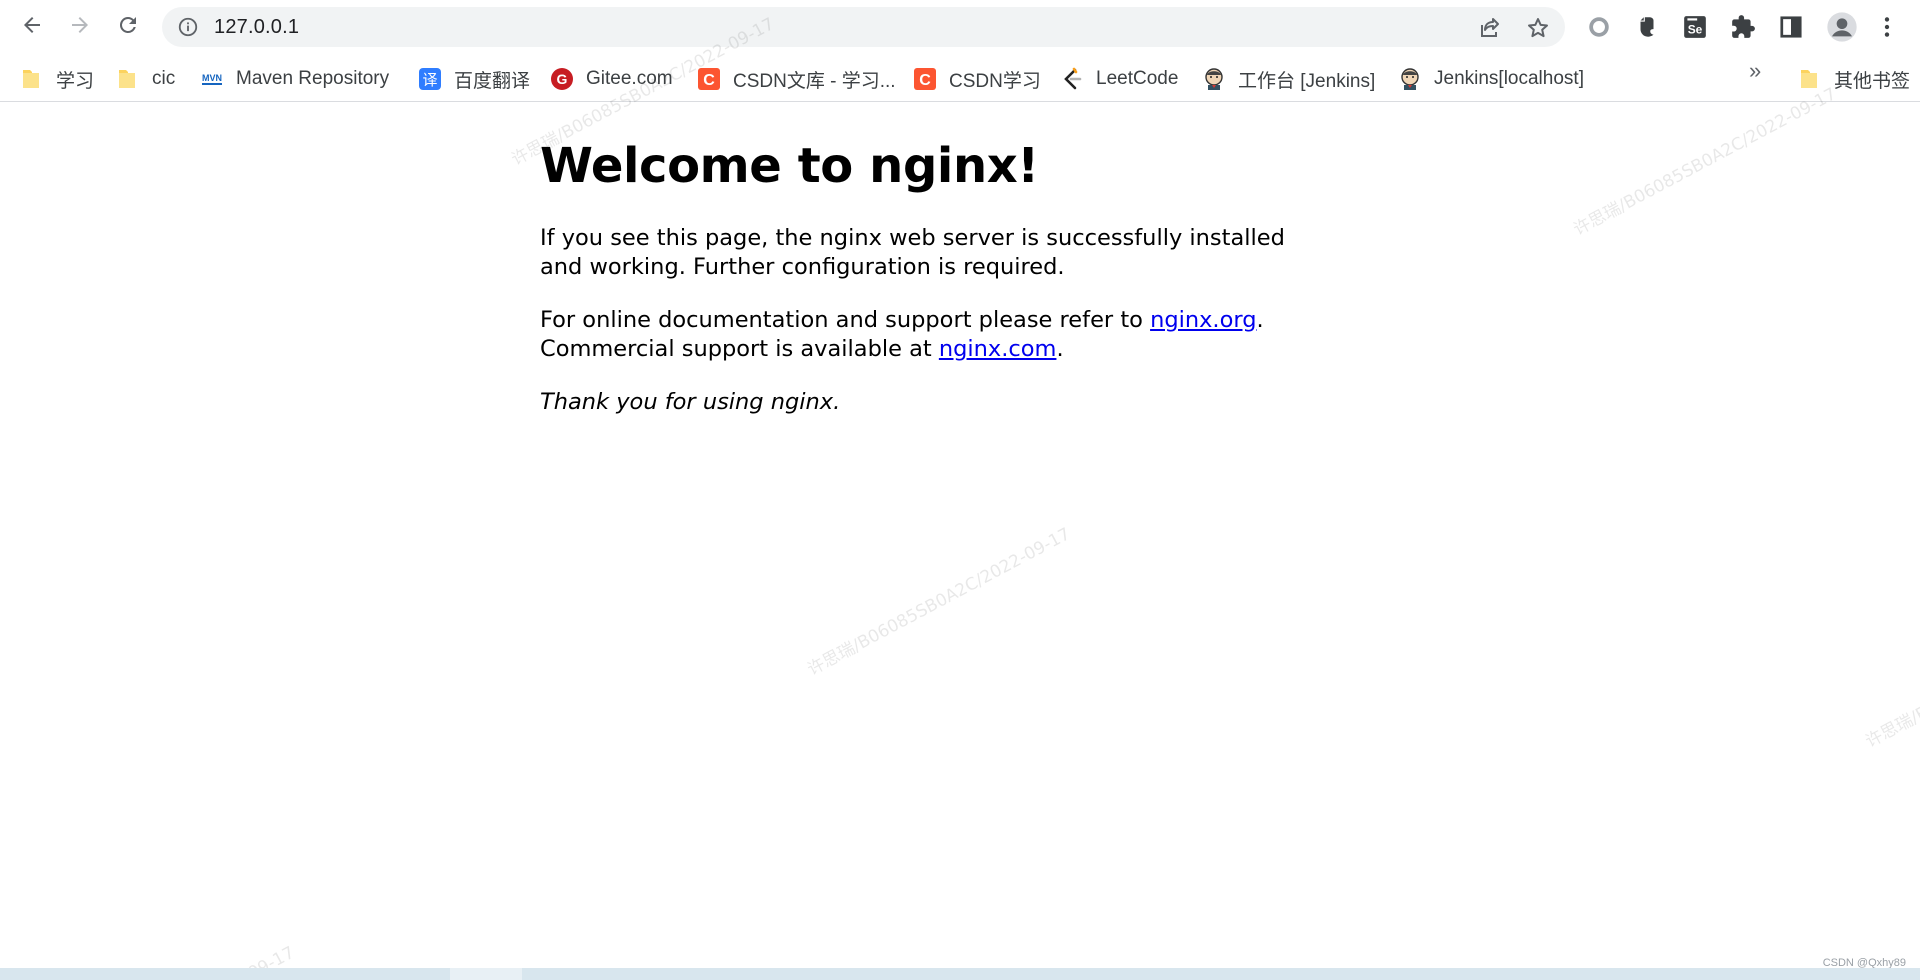  I want to click on bookmark-maven-repository: MVN Maven Repository, so click(294, 79).